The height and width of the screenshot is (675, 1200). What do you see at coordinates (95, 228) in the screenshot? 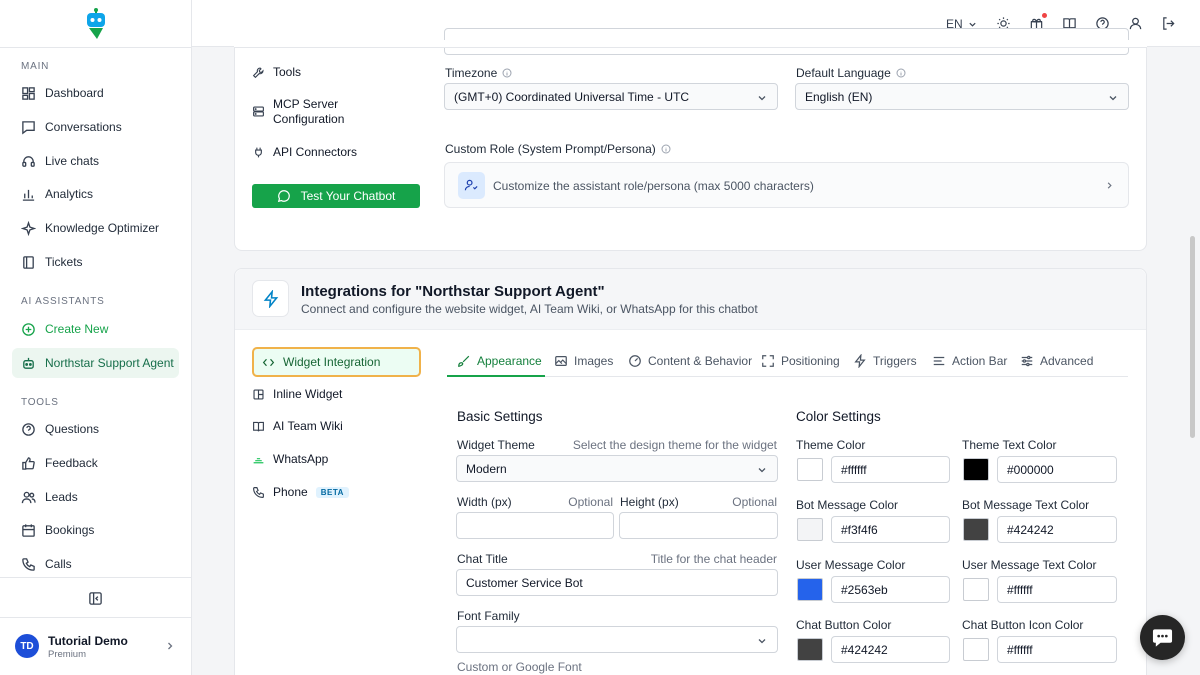
I see `sidebar-item-knowledge-optimizer: Knowledge Optimizer` at bounding box center [95, 228].